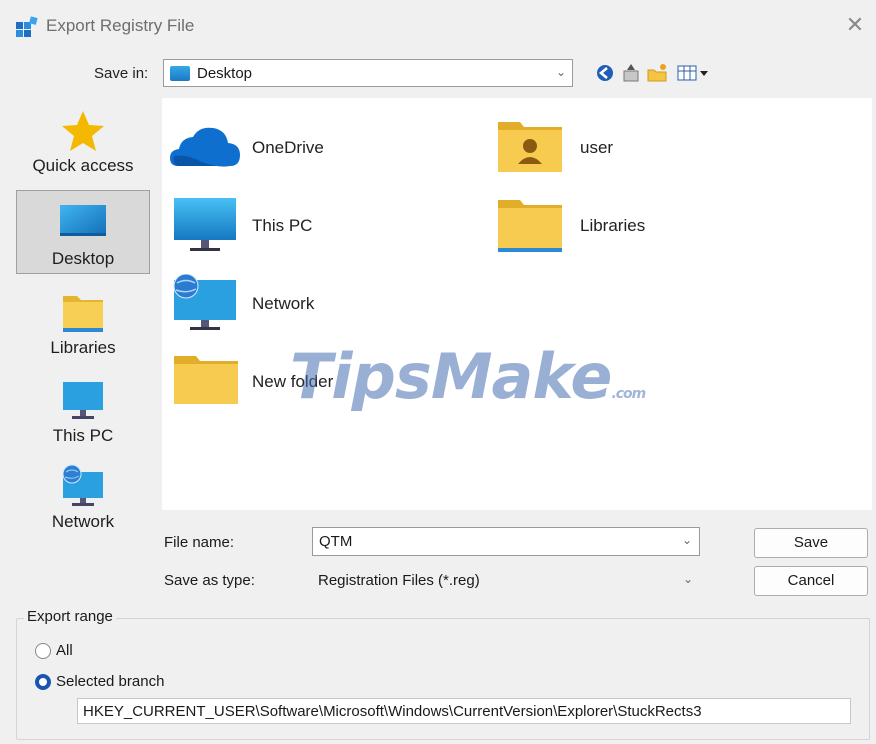  What do you see at coordinates (27, 26) in the screenshot?
I see `registry-editor-icon` at bounding box center [27, 26].